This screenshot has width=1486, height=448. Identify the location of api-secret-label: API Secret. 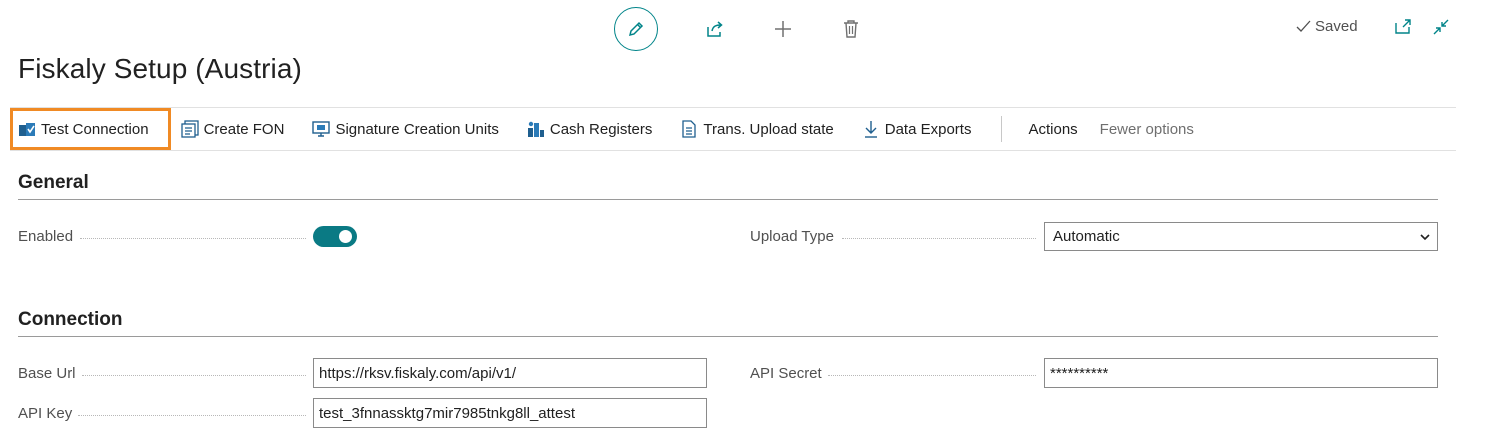
(786, 373).